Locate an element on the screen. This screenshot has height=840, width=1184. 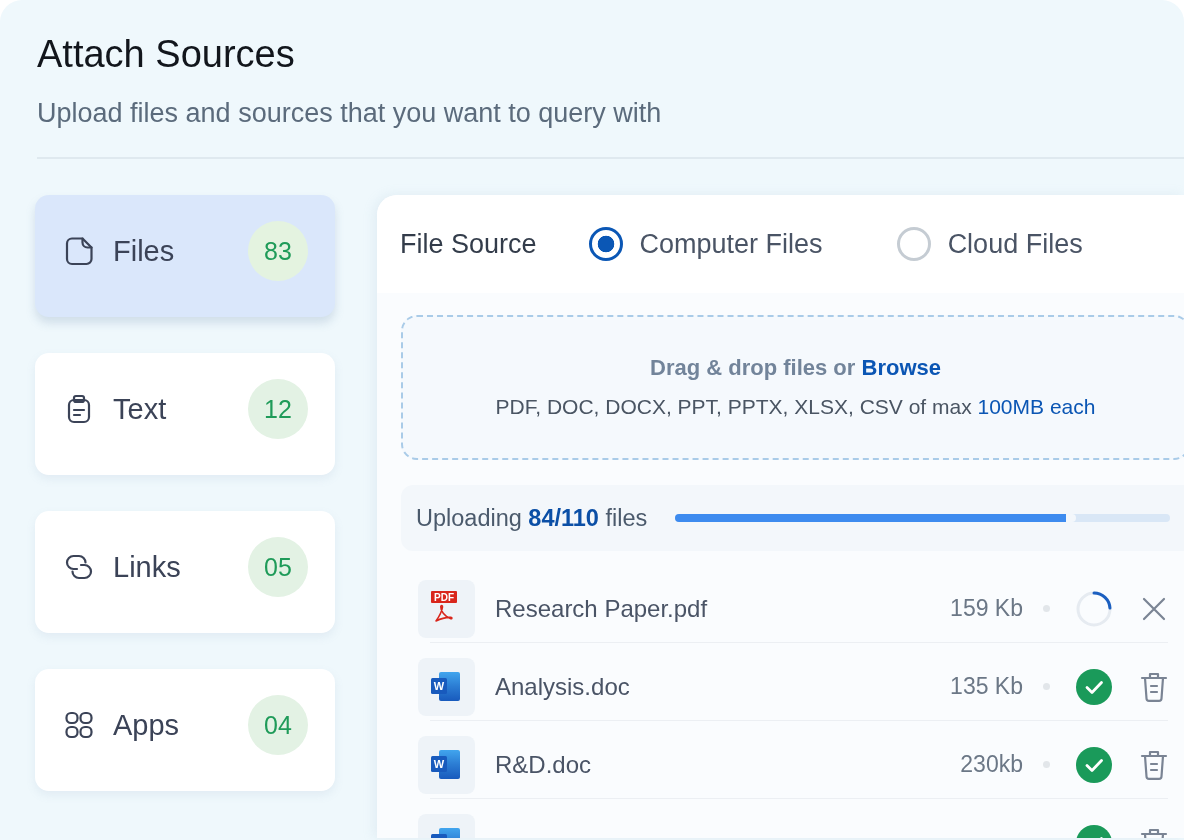
source-tab: Files 83 is located at coordinates (185, 256).